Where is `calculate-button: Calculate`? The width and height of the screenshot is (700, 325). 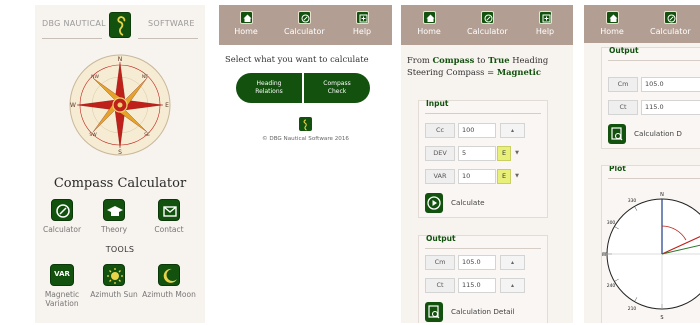 calculate-button: Calculate is located at coordinates (480, 203).